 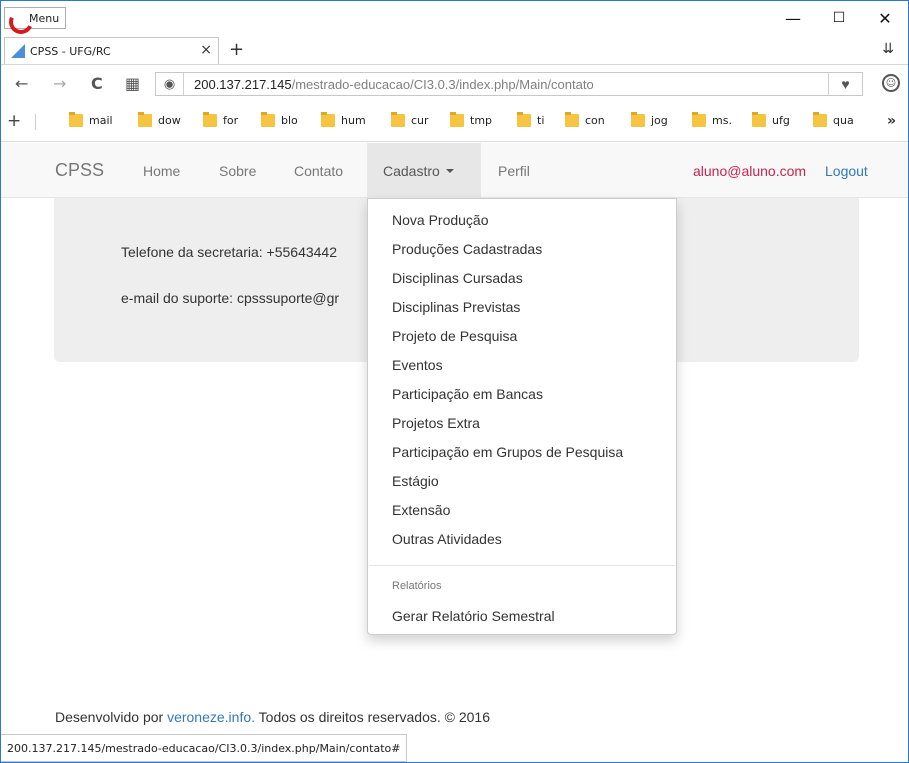 What do you see at coordinates (781, 120) in the screenshot?
I see `bookmark-label: ufg` at bounding box center [781, 120].